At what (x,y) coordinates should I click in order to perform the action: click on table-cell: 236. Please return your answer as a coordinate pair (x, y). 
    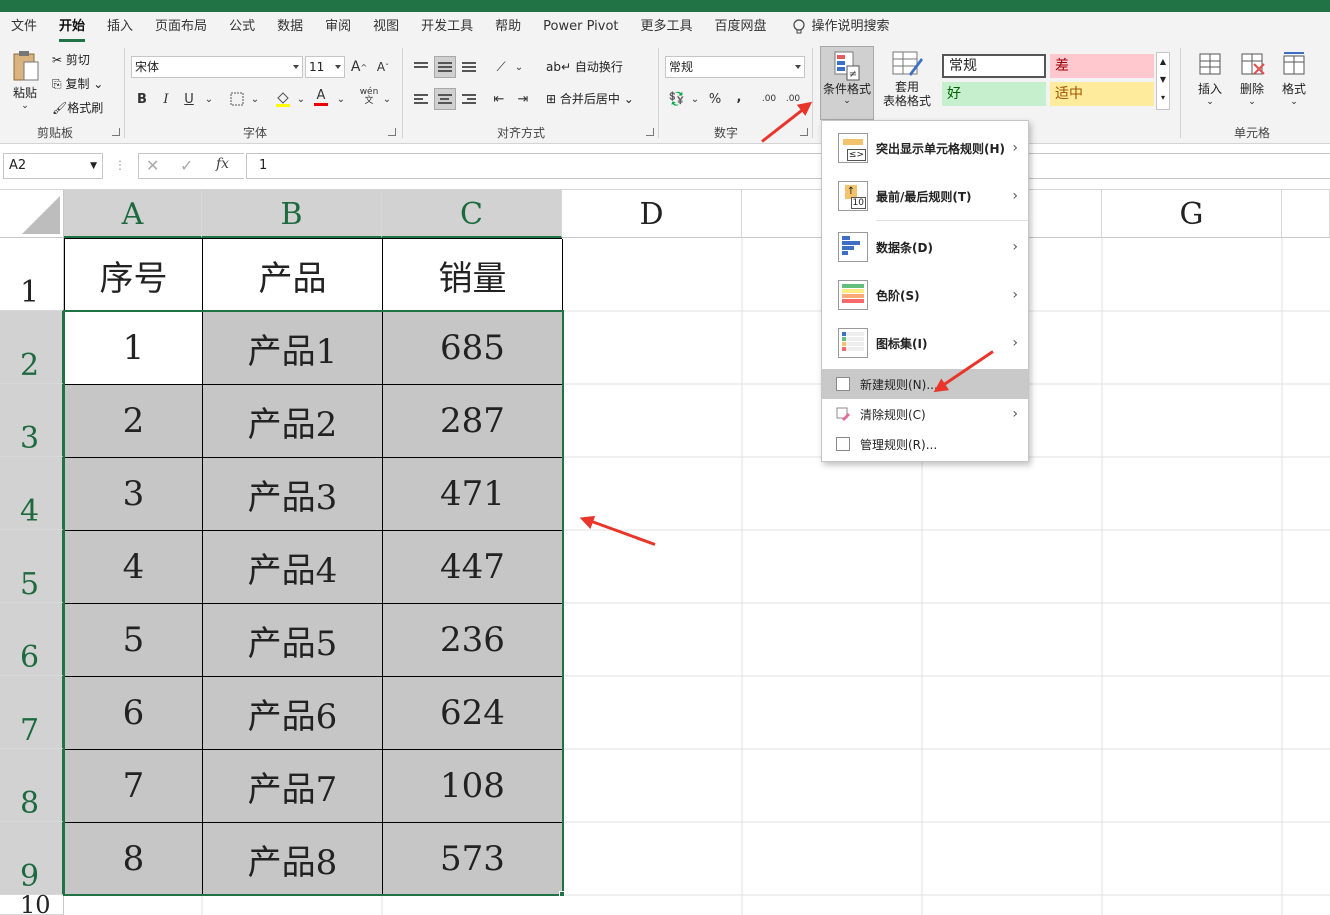
    Looking at the image, I should click on (473, 640).